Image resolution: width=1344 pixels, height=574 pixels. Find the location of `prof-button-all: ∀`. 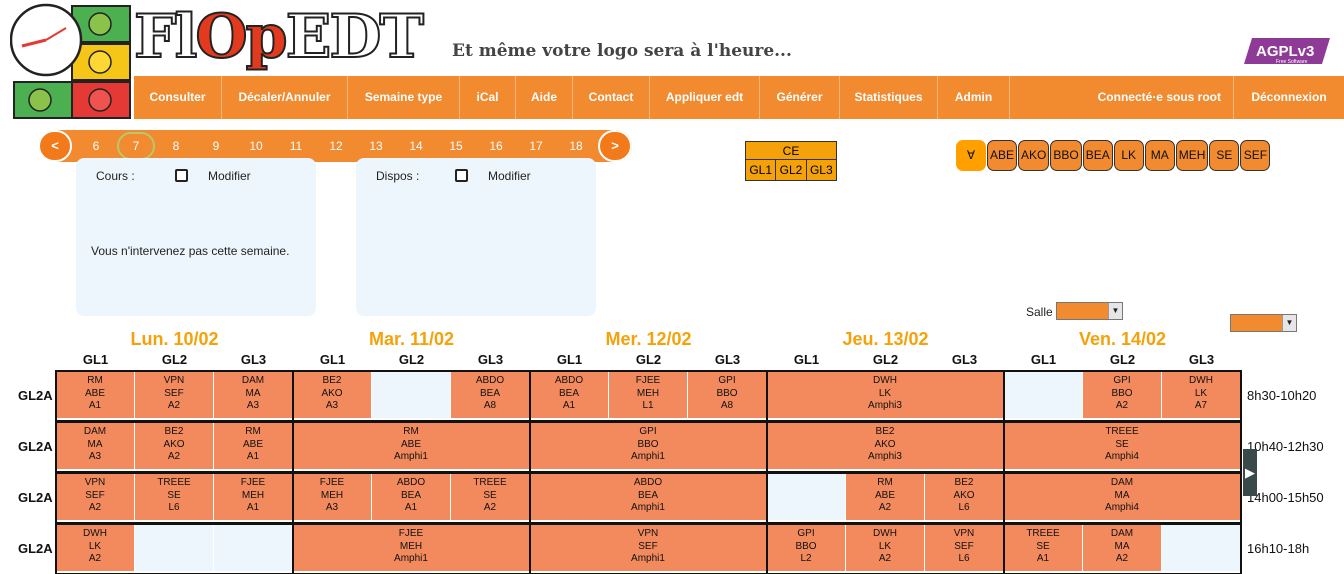

prof-button-all: ∀ is located at coordinates (971, 155).